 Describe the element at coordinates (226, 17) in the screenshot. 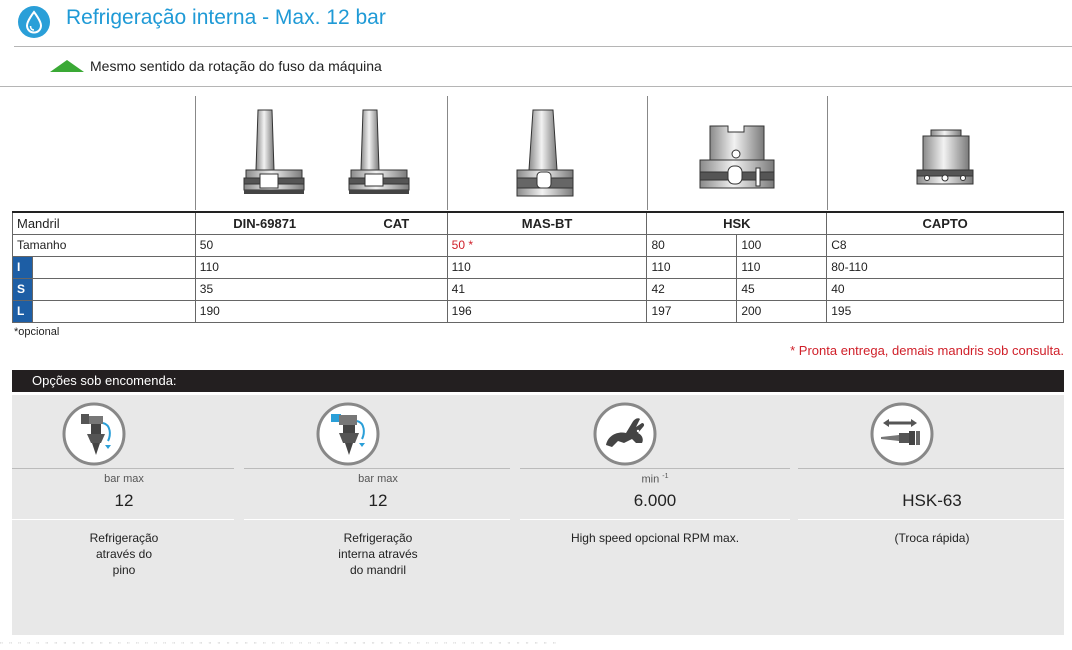

I see `page-title: Refrigeração interna - Max. 12 bar` at that location.